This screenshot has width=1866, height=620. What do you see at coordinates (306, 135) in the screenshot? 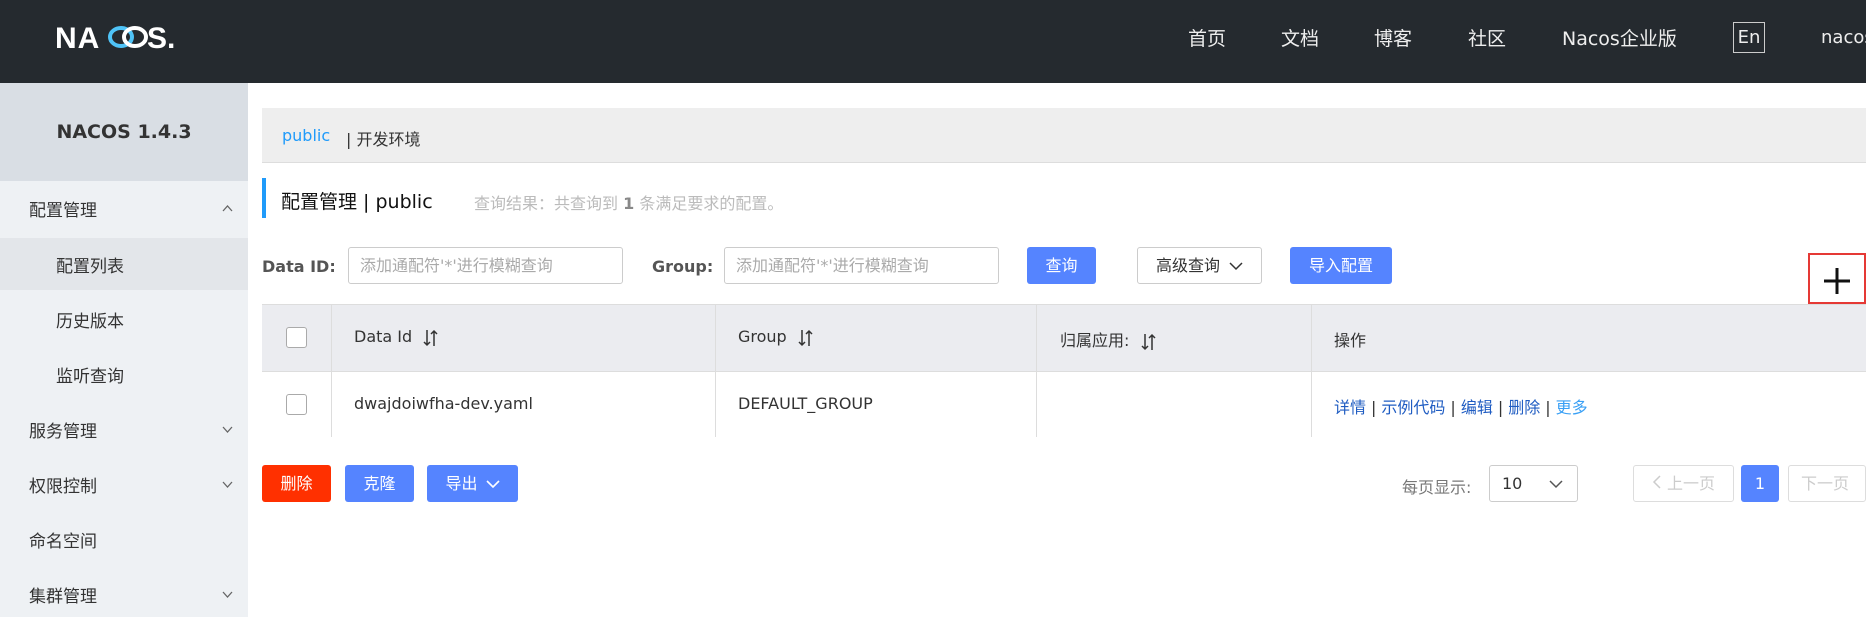
I see `namespace-public: public` at bounding box center [306, 135].